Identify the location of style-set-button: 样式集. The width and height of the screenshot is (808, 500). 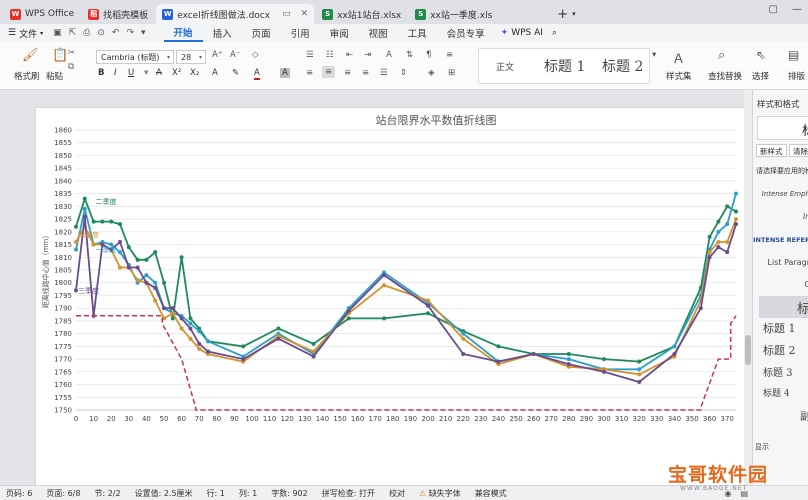
(679, 76).